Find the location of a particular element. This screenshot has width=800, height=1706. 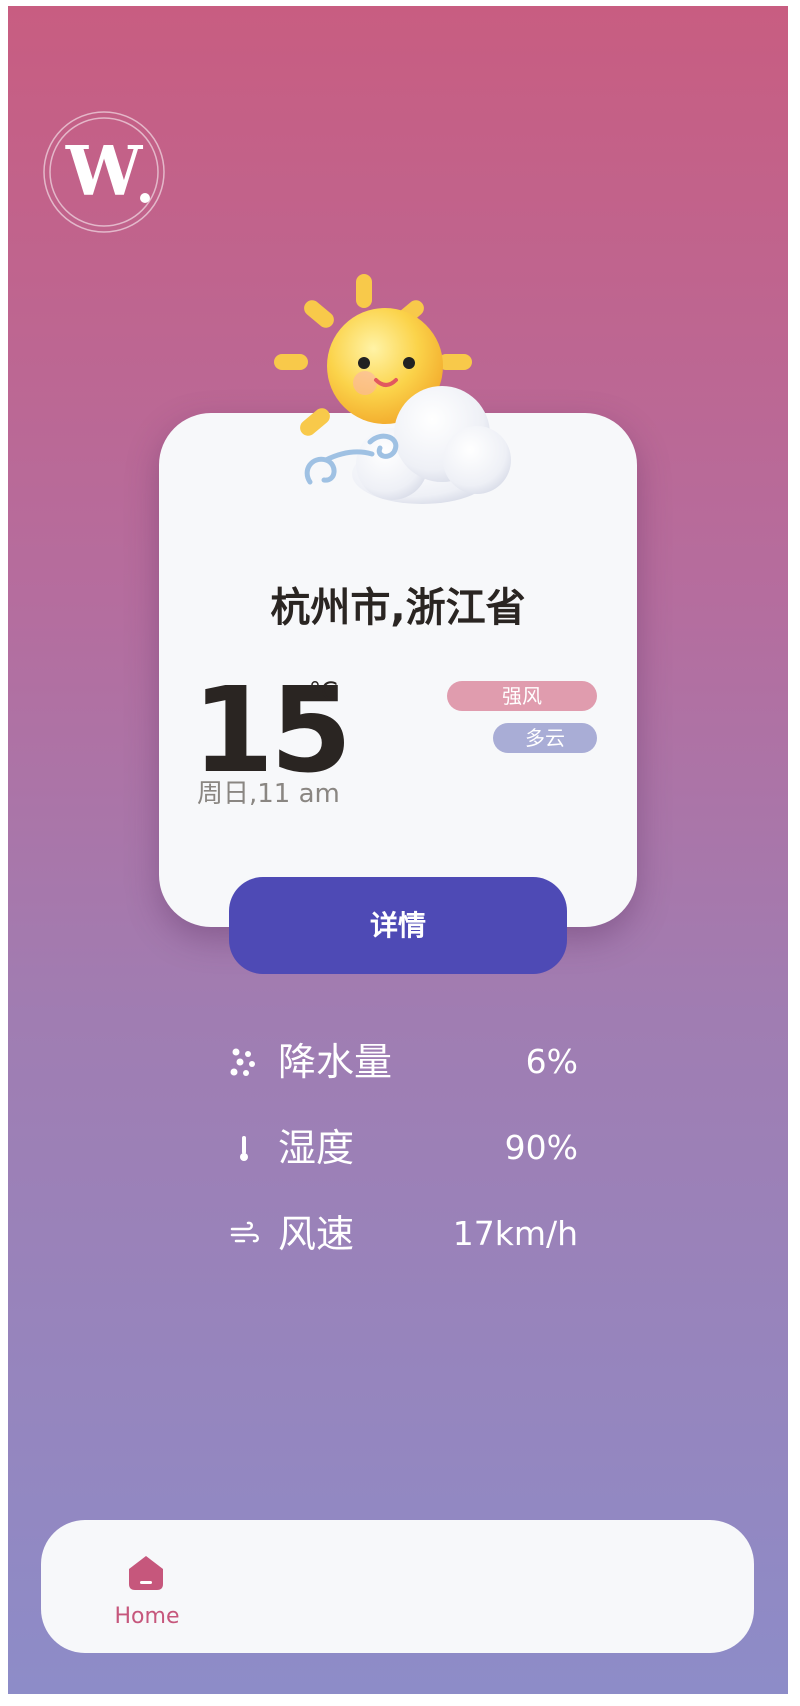

home-tab-label: Home is located at coordinates (147, 1616).